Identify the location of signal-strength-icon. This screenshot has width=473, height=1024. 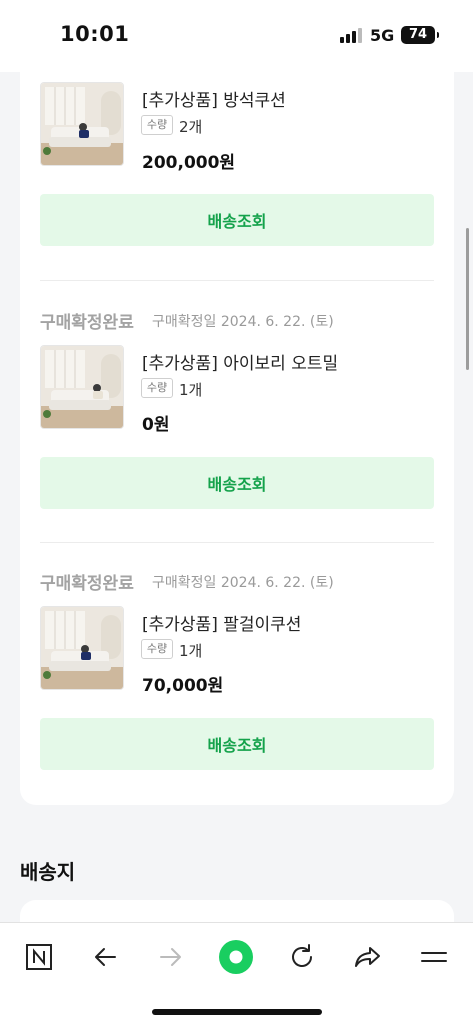
(351, 35).